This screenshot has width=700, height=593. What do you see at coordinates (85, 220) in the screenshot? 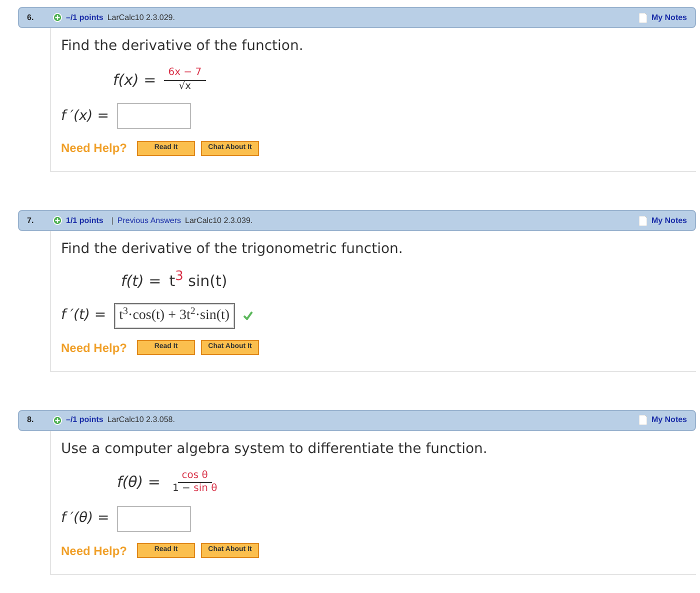
I see `points-label: 1/1 points` at bounding box center [85, 220].